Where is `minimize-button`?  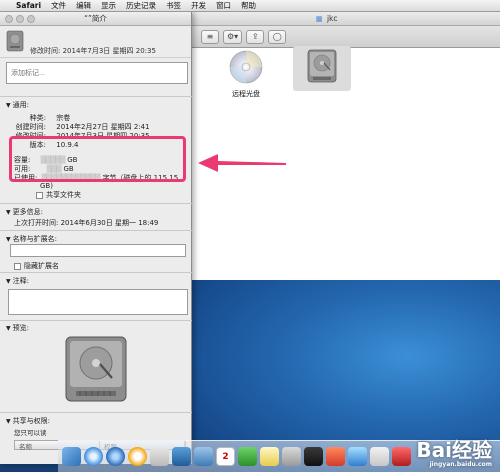
minimize-button is located at coordinates (20, 19).